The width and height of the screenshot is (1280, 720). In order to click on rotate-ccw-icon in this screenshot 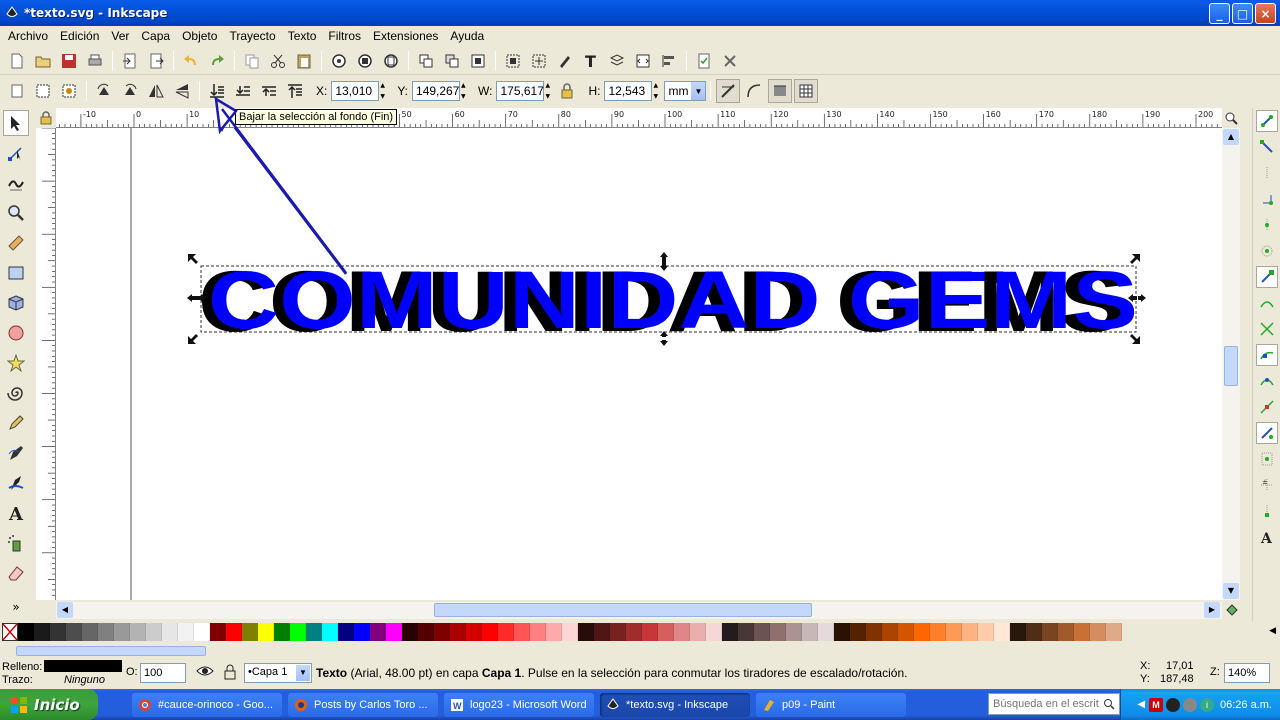, I will do `click(104, 91)`.